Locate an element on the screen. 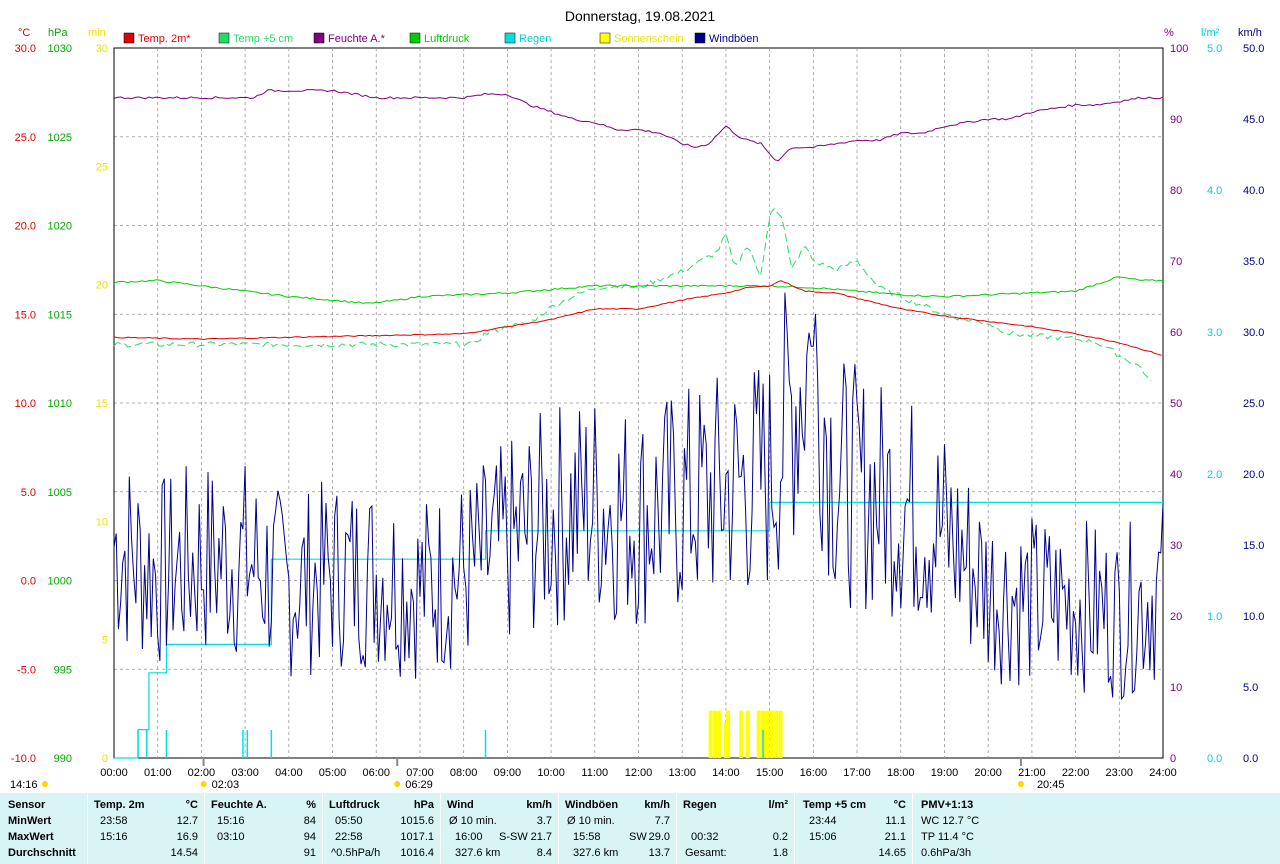 This screenshot has height=864, width=1280. col-feuchte: Feuchte A. % 15:16 84 03:10 94 91 is located at coordinates (264, 828).